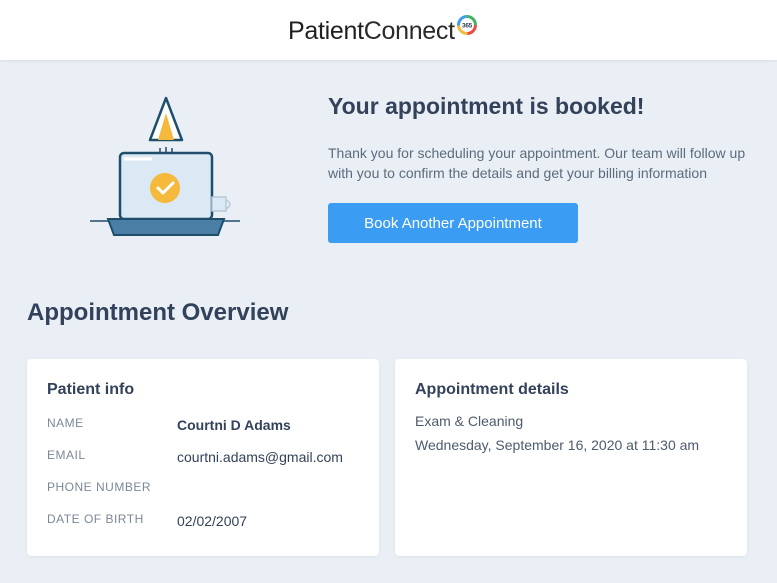 The height and width of the screenshot is (583, 777). I want to click on phone-number-label: PHONE NUMBER, so click(99, 487).